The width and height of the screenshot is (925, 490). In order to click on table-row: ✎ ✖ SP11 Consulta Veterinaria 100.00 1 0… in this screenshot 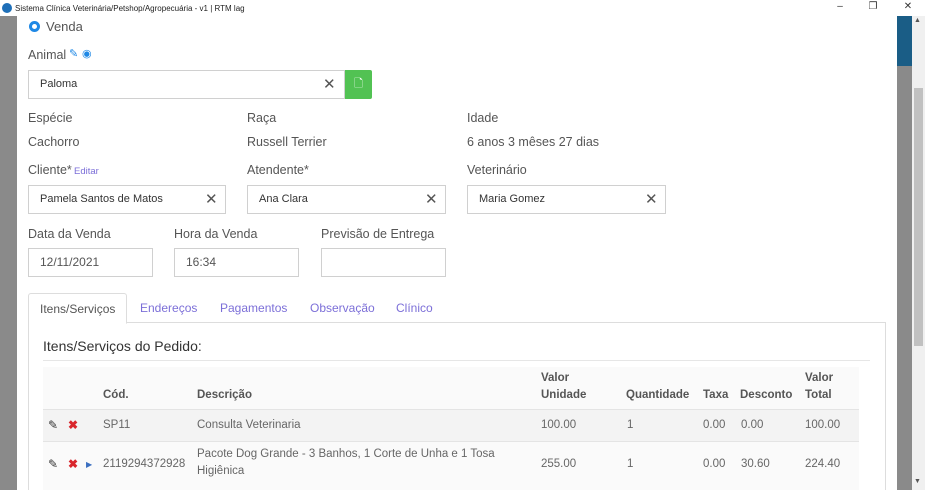, I will do `click(451, 425)`.